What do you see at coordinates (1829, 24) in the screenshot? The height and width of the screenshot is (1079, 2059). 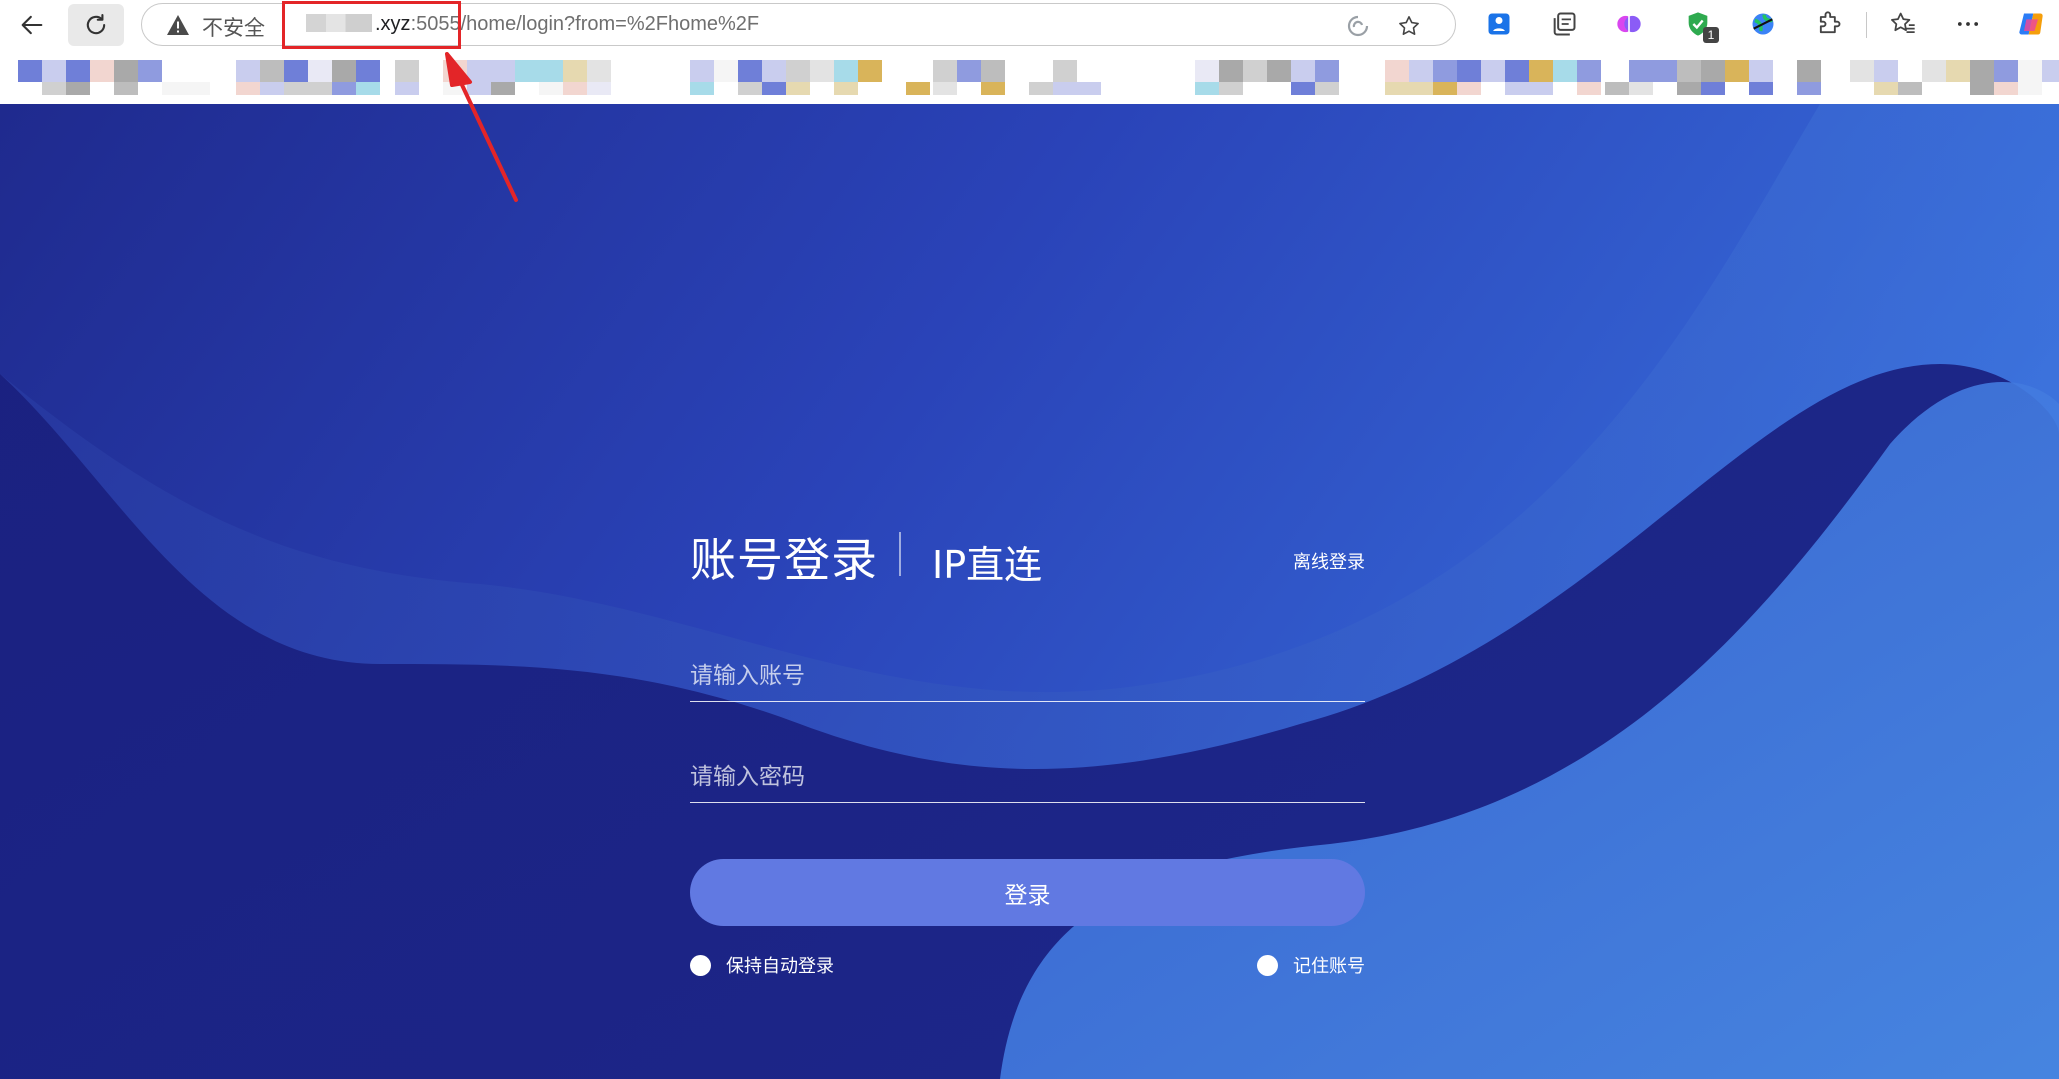 I see `extensions-button` at bounding box center [1829, 24].